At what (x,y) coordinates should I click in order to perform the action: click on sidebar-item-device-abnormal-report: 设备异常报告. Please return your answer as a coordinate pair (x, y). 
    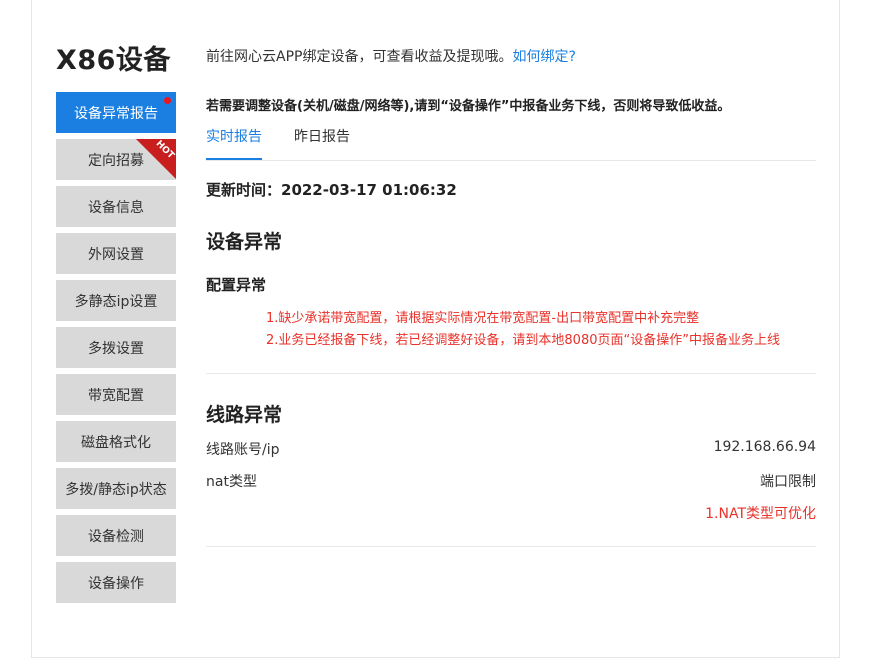
    Looking at the image, I should click on (116, 112).